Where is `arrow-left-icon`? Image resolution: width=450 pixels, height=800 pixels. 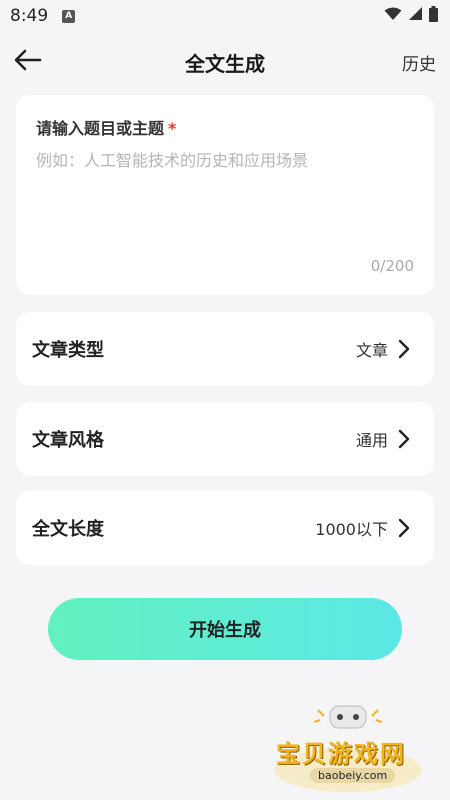
arrow-left-icon is located at coordinates (28, 62).